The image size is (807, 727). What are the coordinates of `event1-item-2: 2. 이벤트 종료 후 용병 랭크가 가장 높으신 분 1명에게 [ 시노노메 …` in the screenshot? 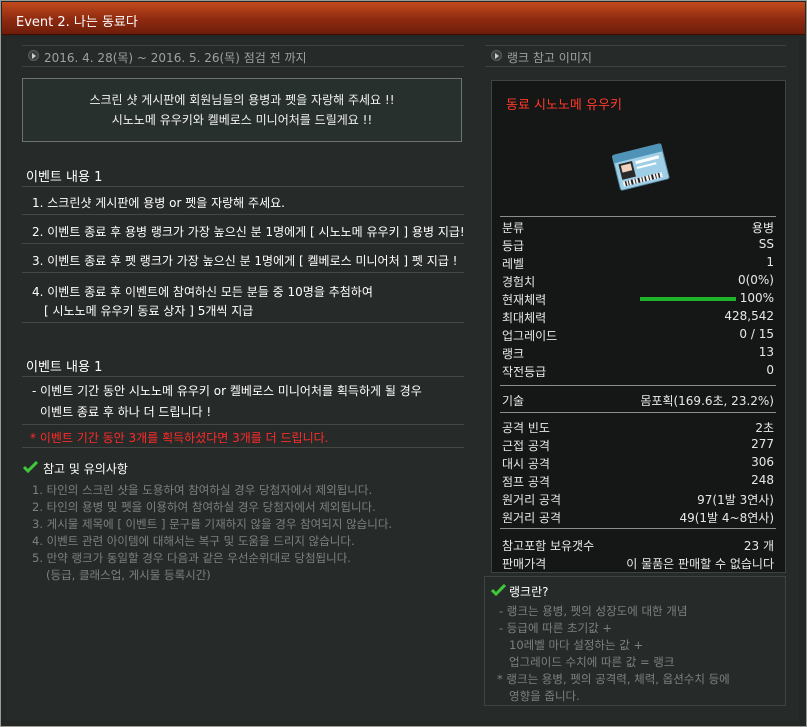 It's located at (243, 229).